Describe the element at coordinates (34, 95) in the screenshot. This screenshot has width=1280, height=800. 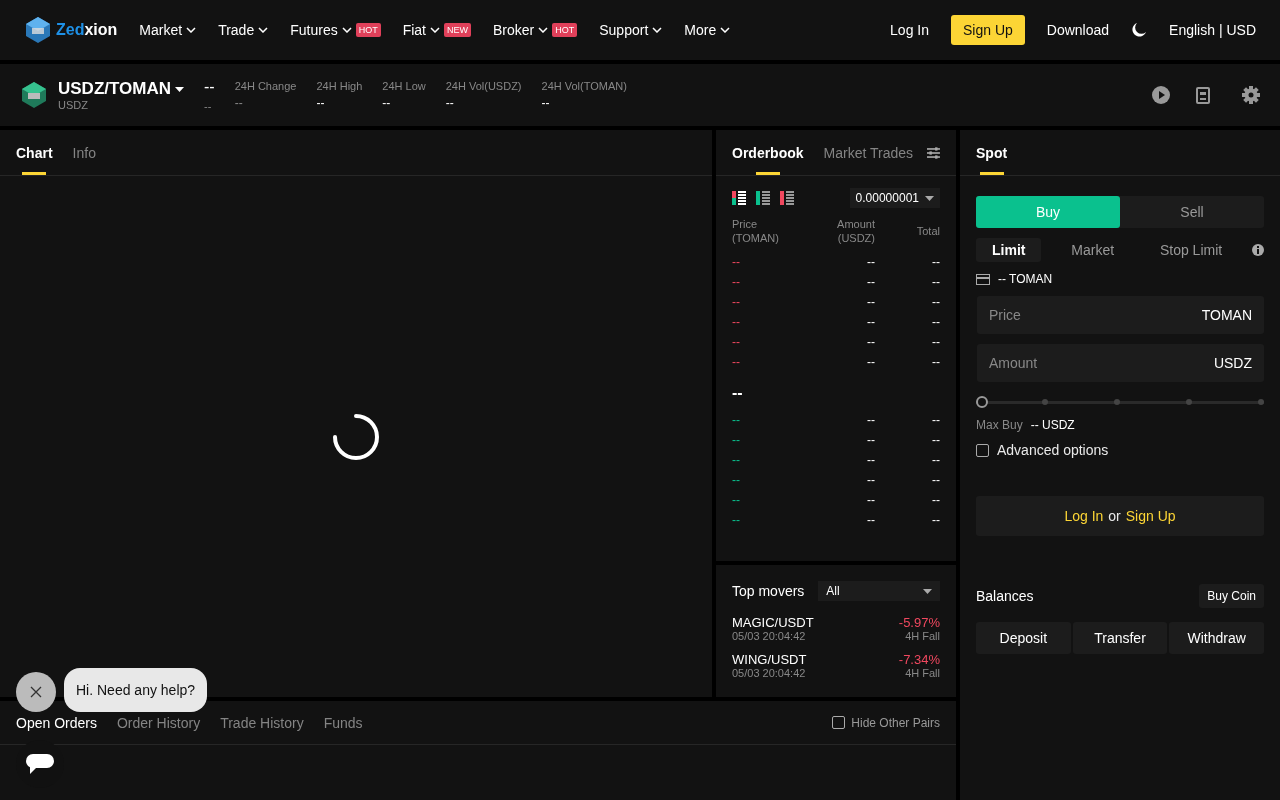
I see `coin-logo-icon` at that location.